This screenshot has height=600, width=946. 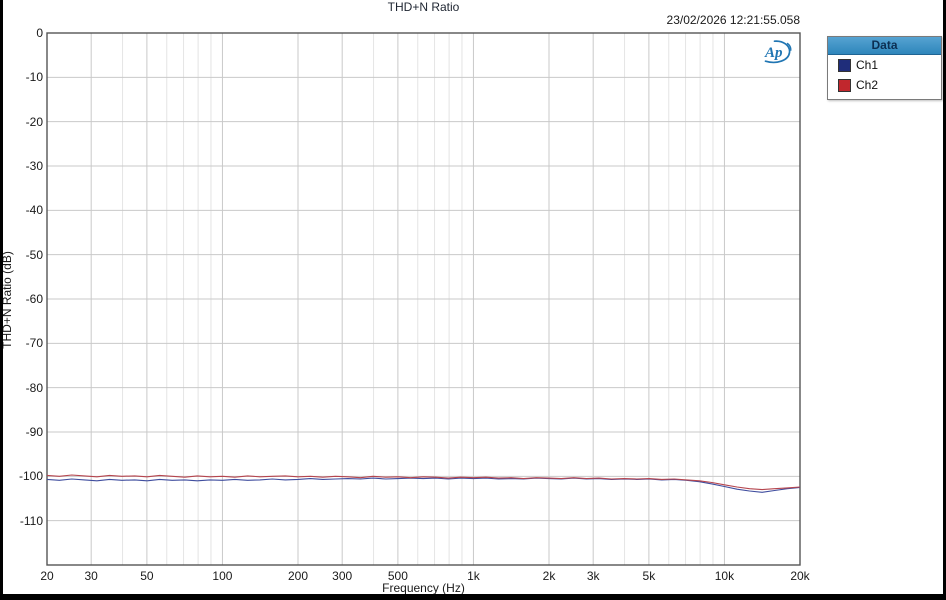 What do you see at coordinates (867, 65) in the screenshot?
I see `legend-label-ch1: Ch1` at bounding box center [867, 65].